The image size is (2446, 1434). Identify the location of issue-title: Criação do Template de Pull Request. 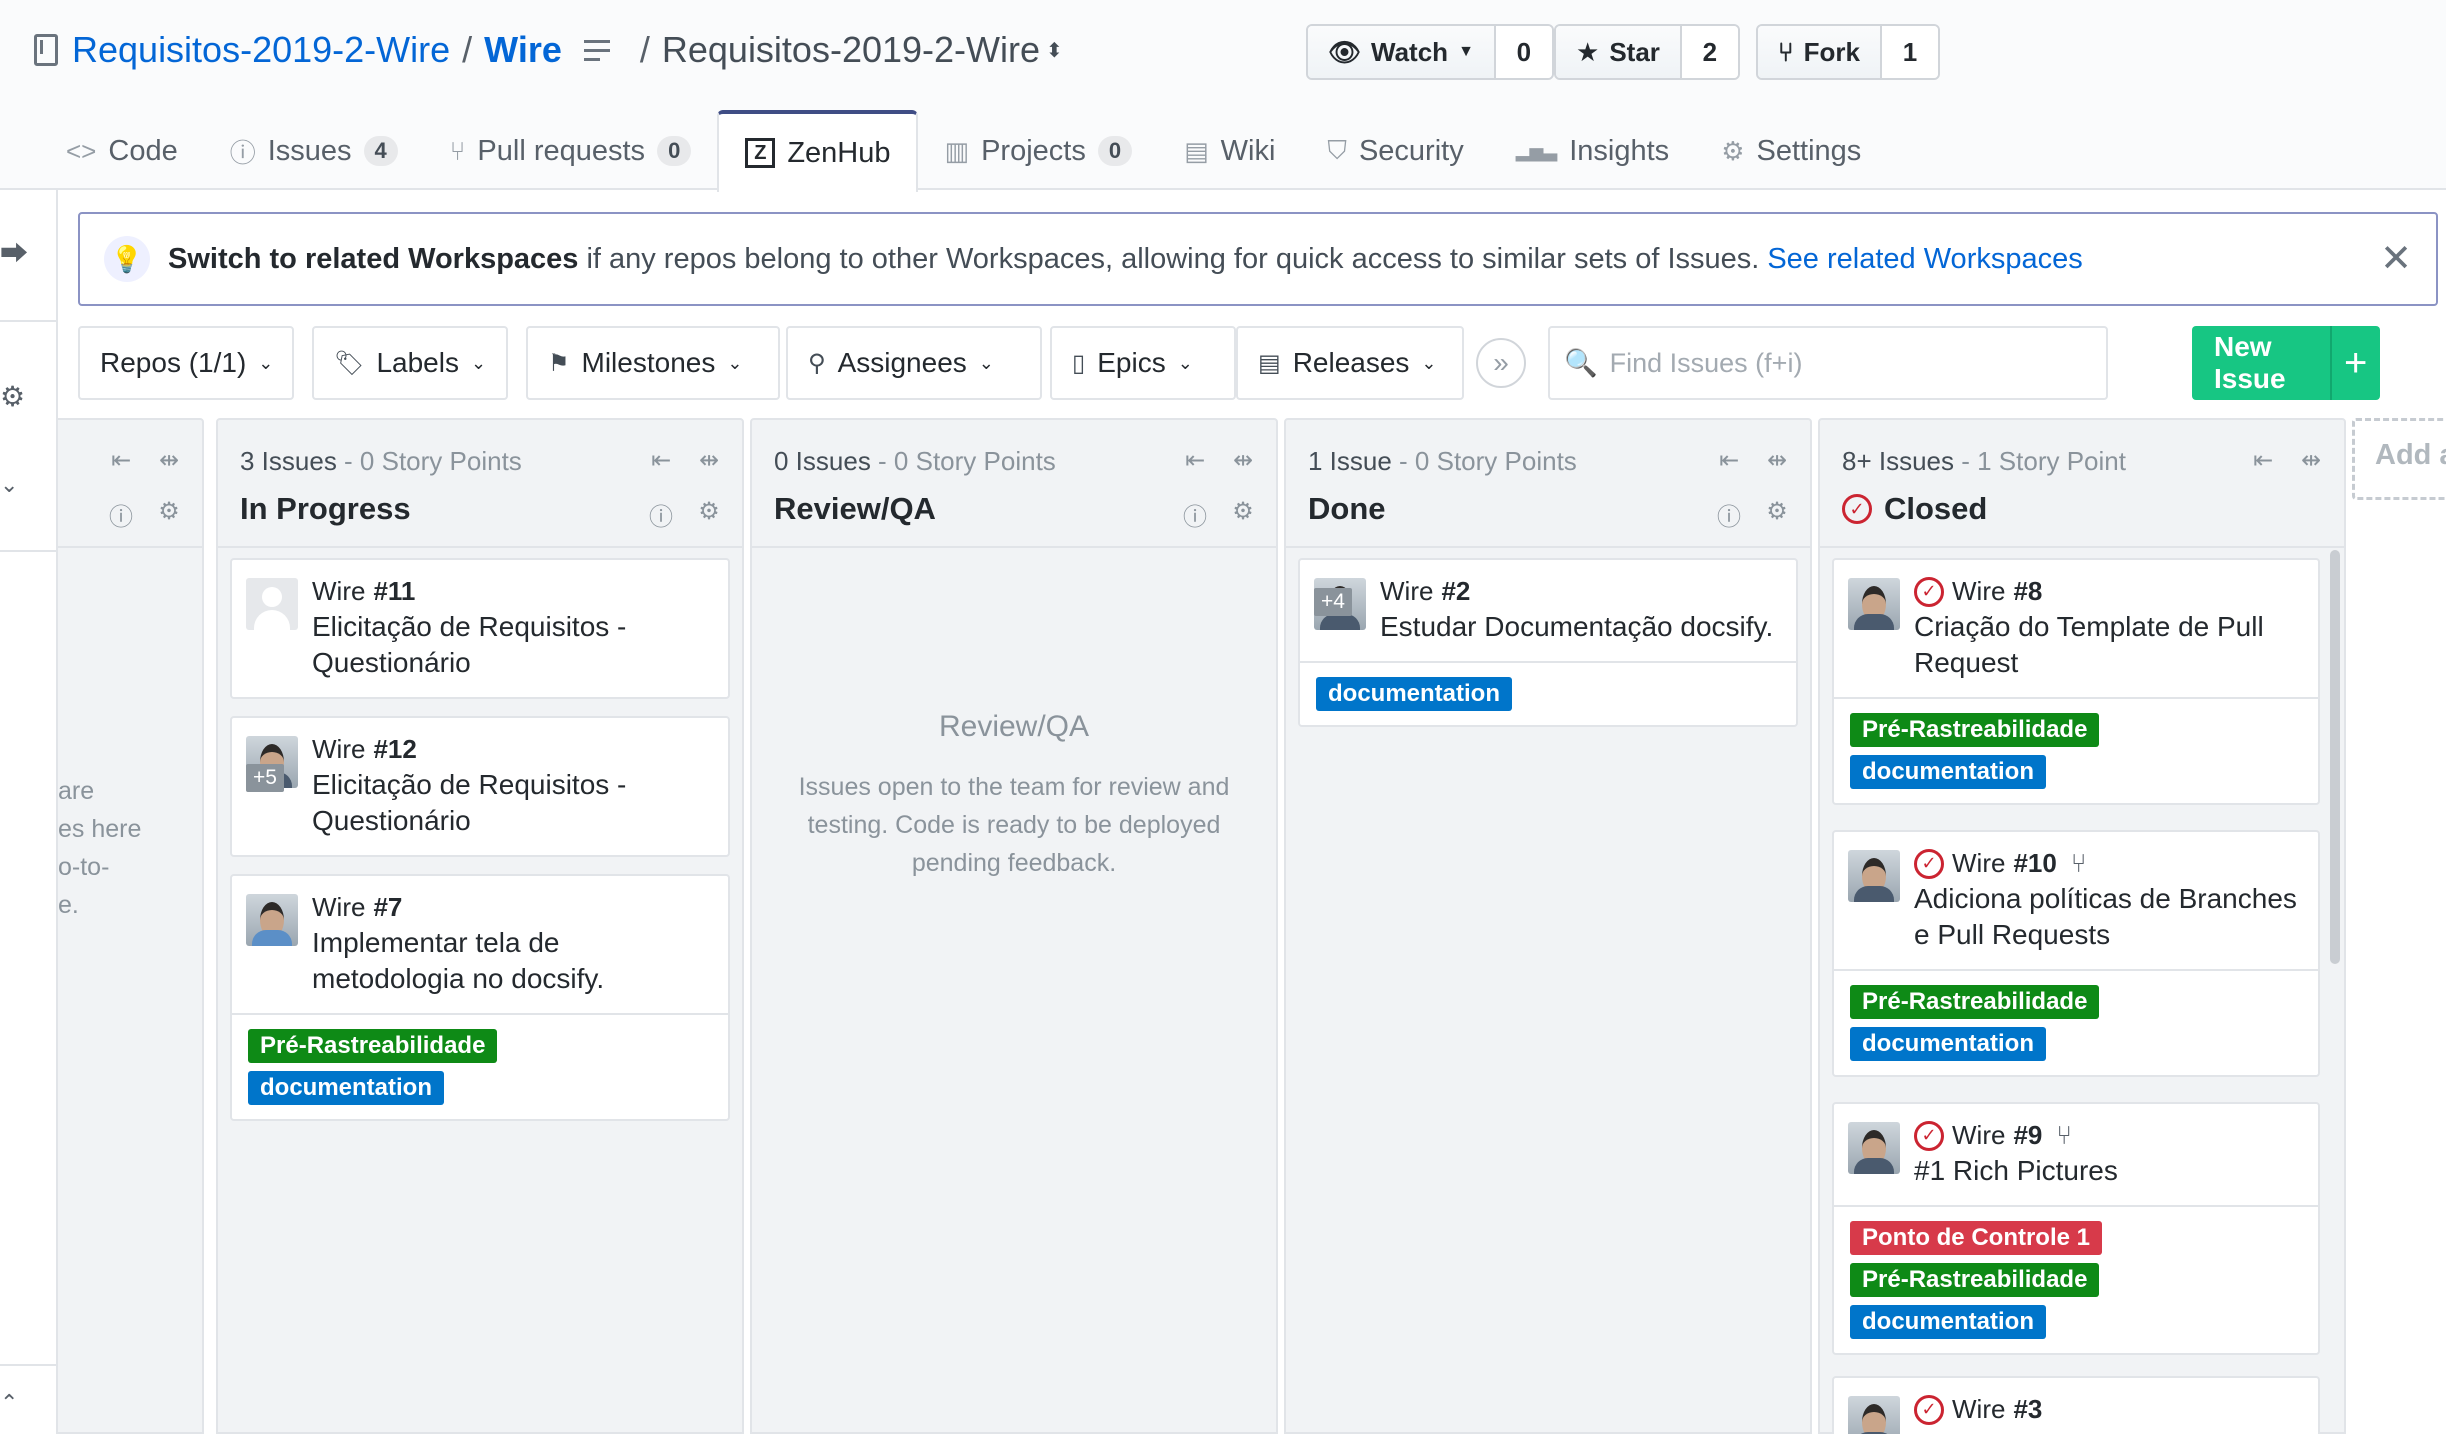
(2107, 645).